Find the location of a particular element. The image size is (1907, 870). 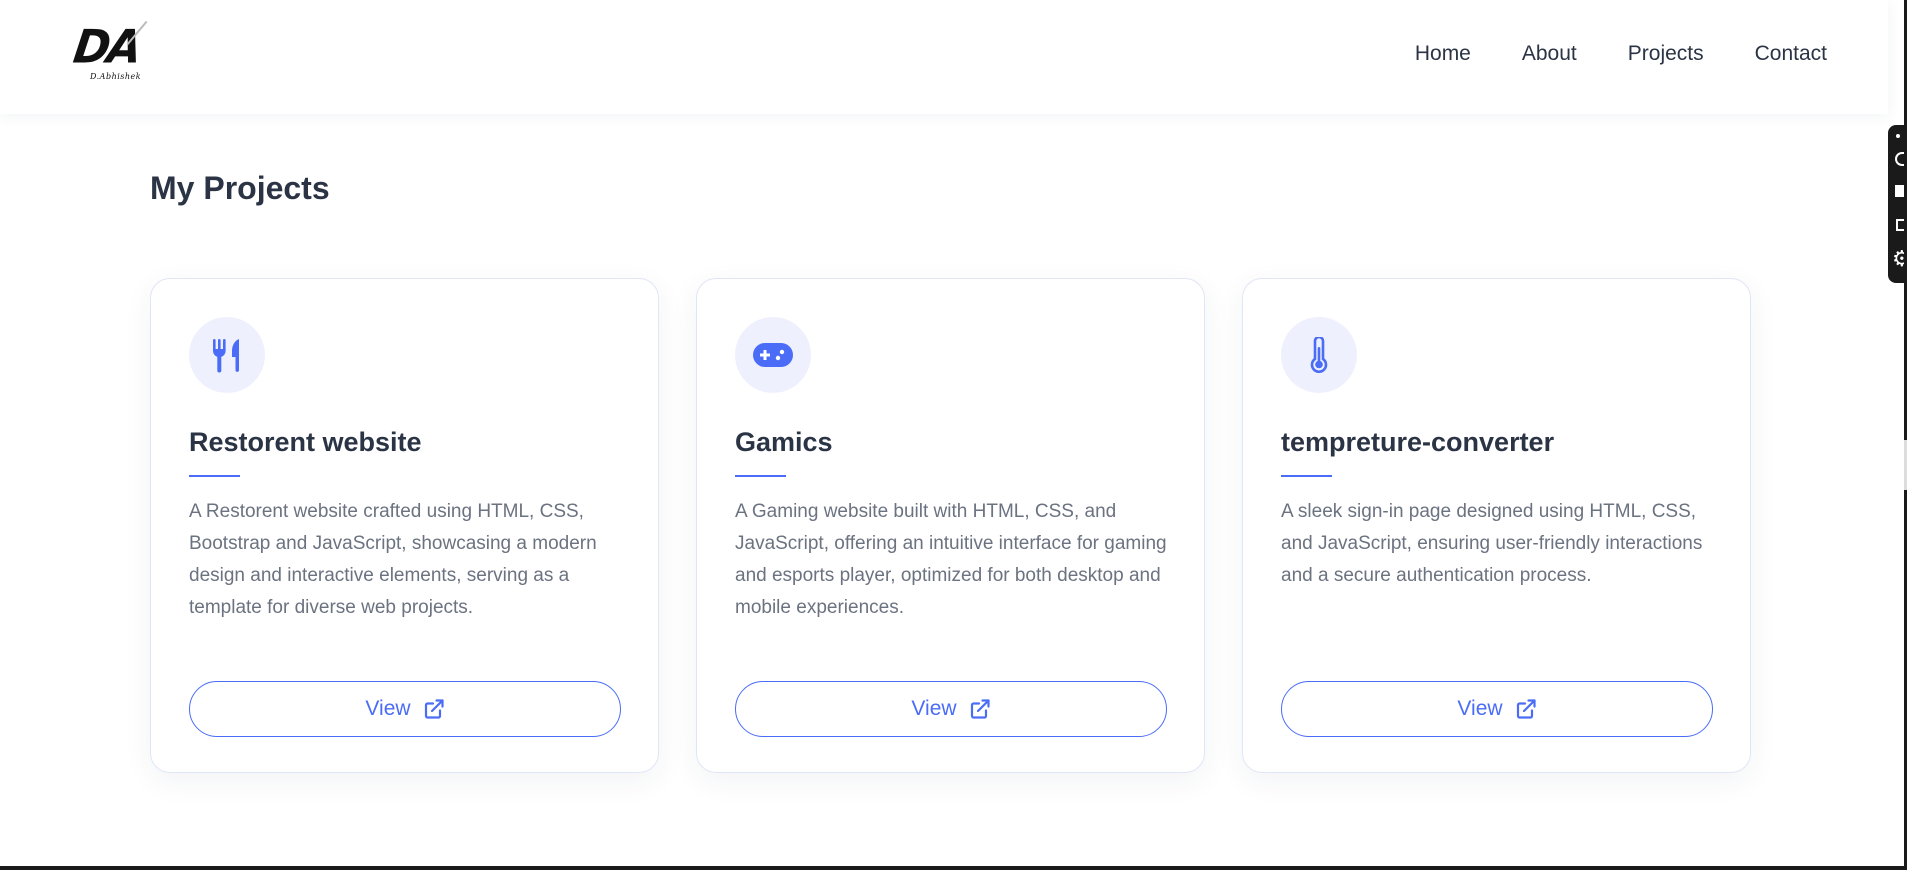

thermometer-icon is located at coordinates (1319, 355).